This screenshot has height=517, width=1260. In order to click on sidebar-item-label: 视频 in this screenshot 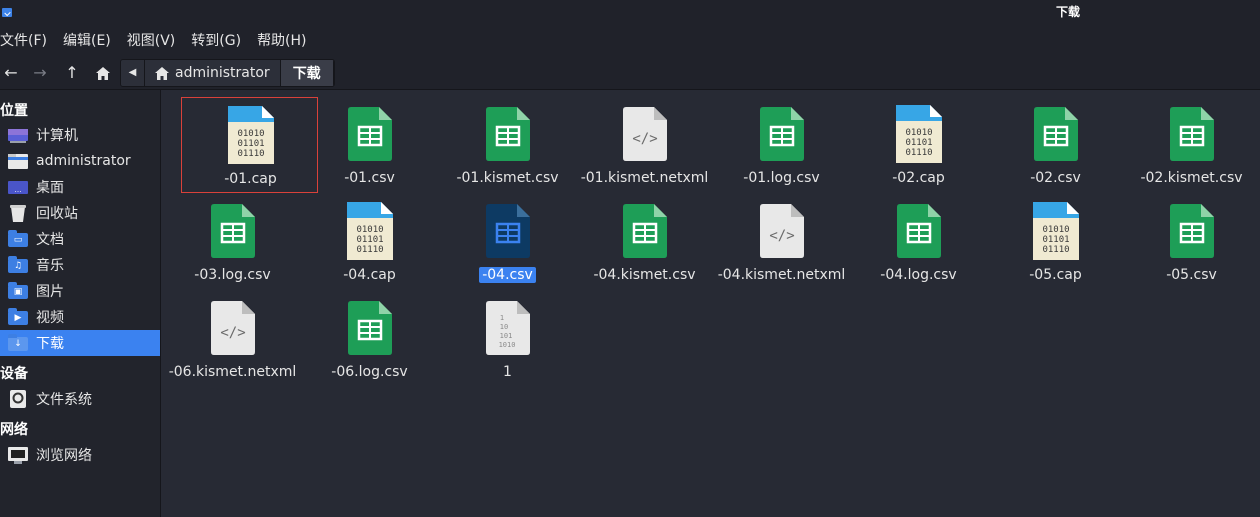, I will do `click(50, 318)`.